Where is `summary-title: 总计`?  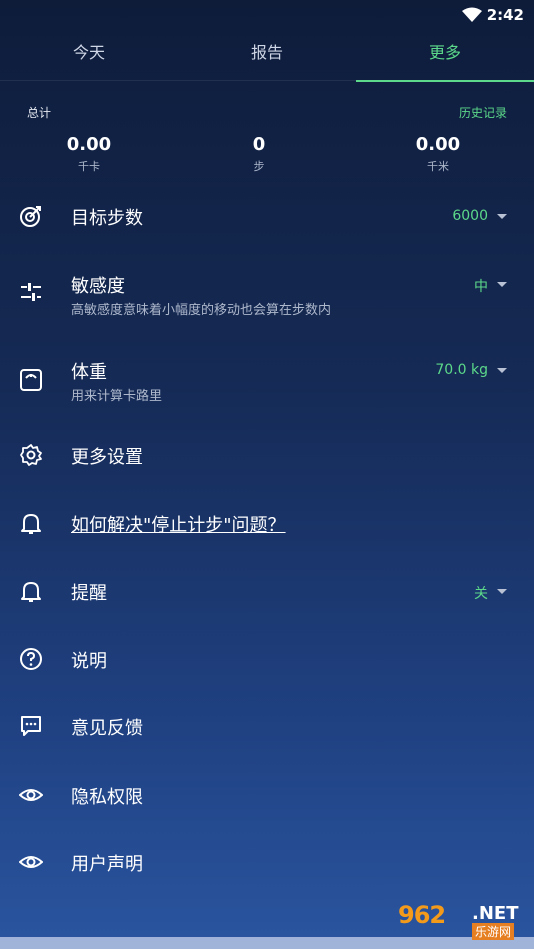 summary-title: 总计 is located at coordinates (39, 113).